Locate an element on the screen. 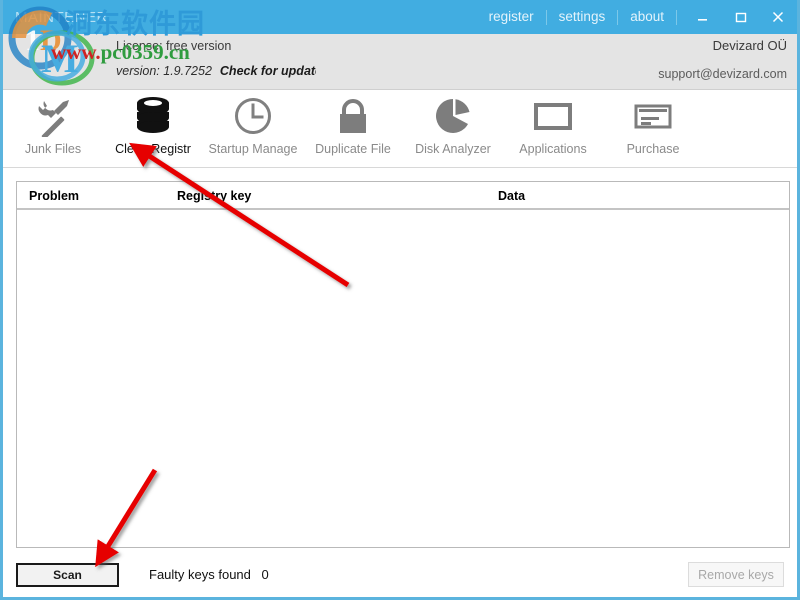 The height and width of the screenshot is (600, 800). column-header-problem: Problem is located at coordinates (54, 196).